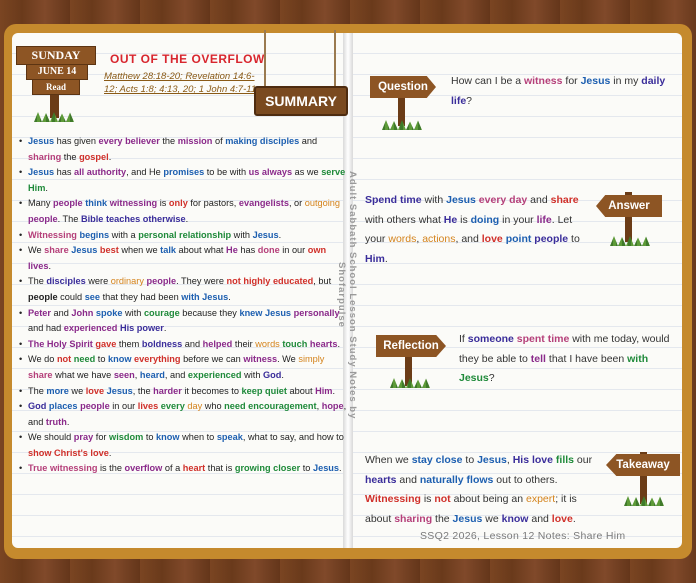  Describe the element at coordinates (35, 250) in the screenshot. I see `text-segment: We` at that location.